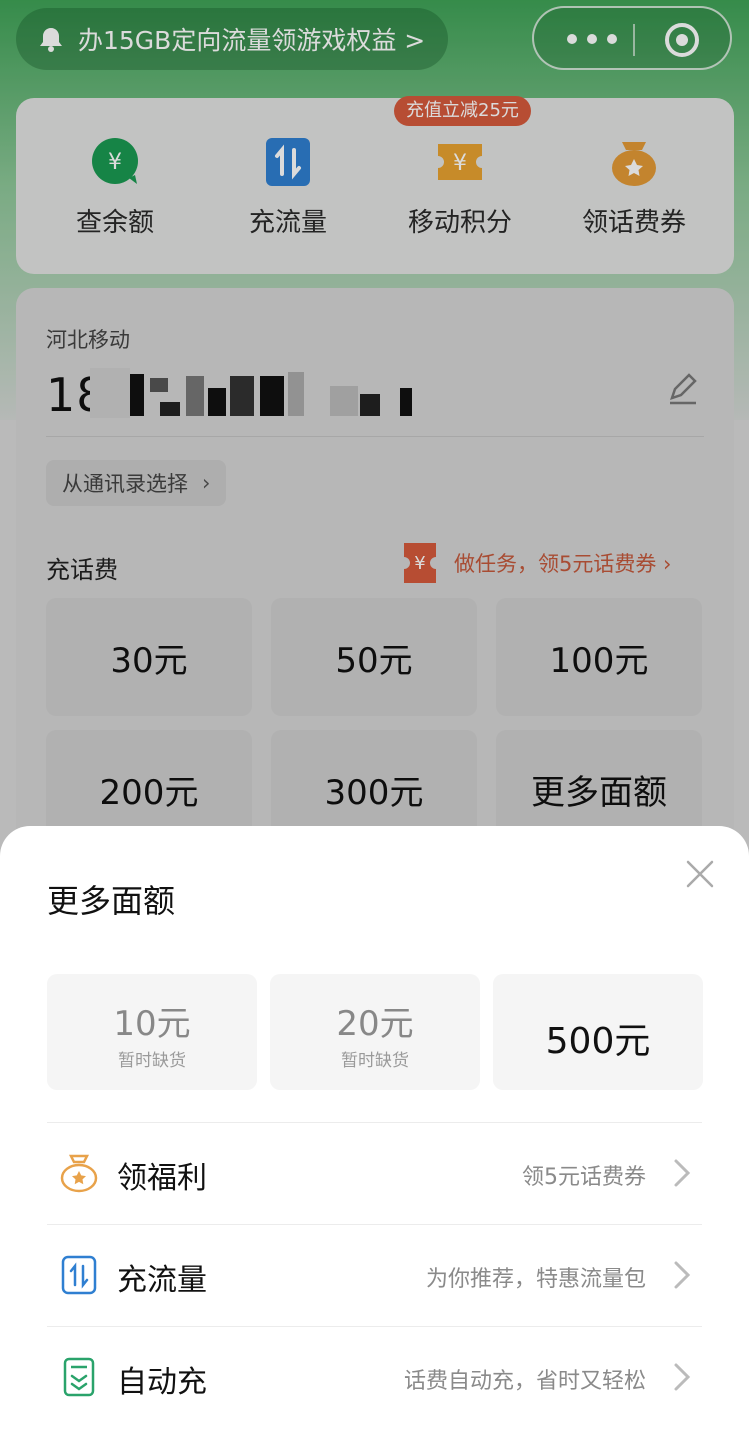 This screenshot has height=1454, width=749. I want to click on row-subtitle: 话费自动充，省时又轻松, so click(524, 1381).